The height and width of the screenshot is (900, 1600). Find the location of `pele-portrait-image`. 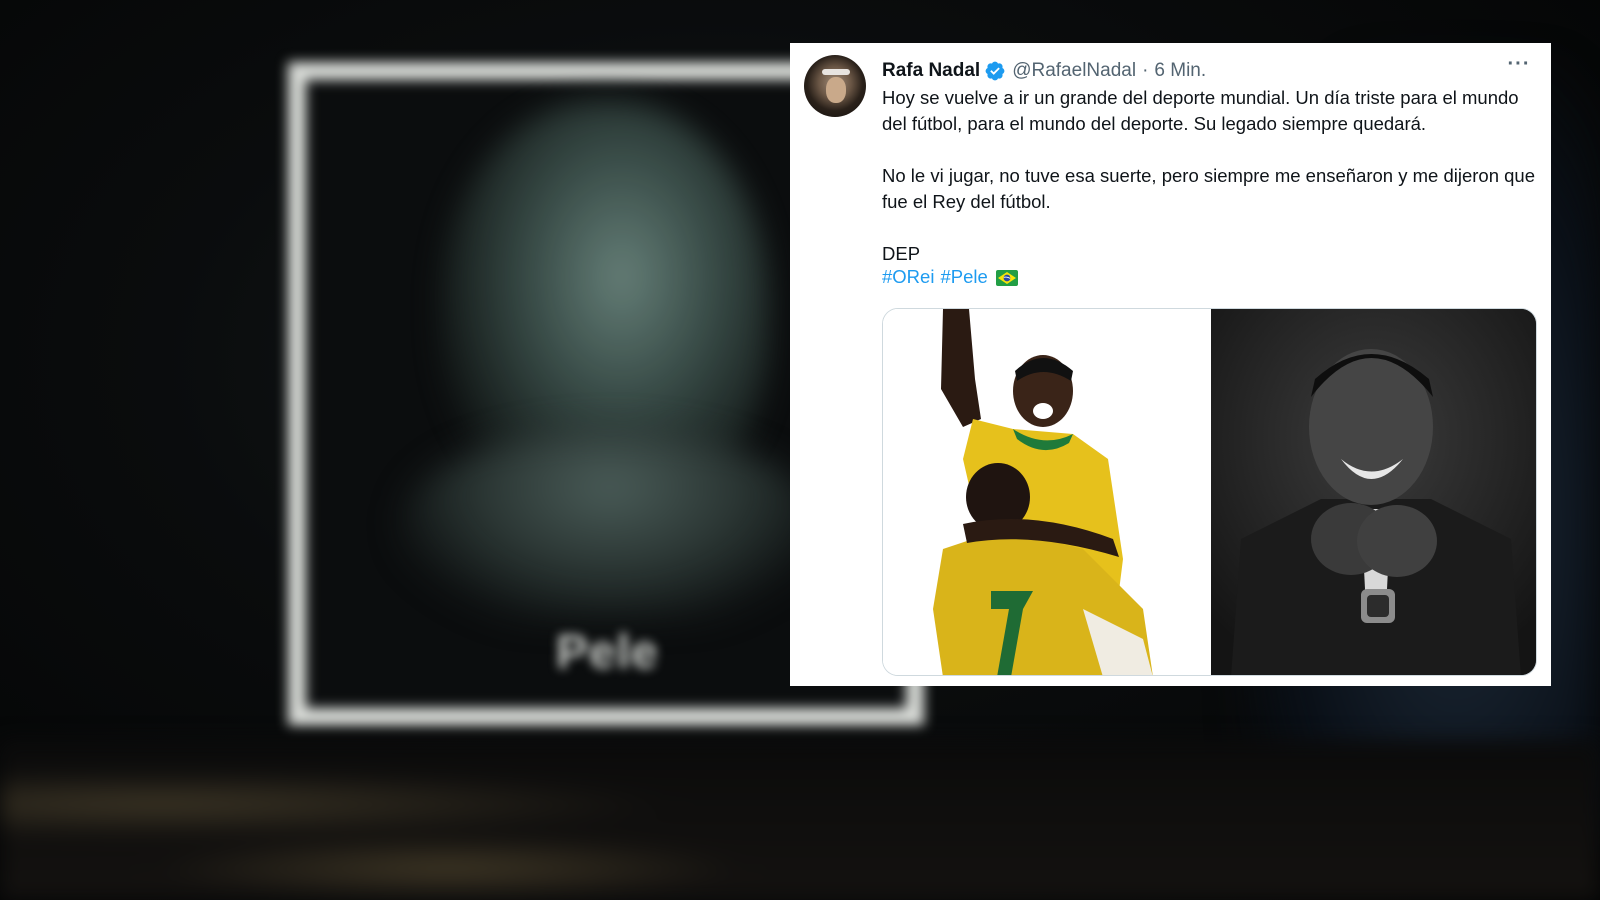

pele-portrait-image is located at coordinates (1373, 492).